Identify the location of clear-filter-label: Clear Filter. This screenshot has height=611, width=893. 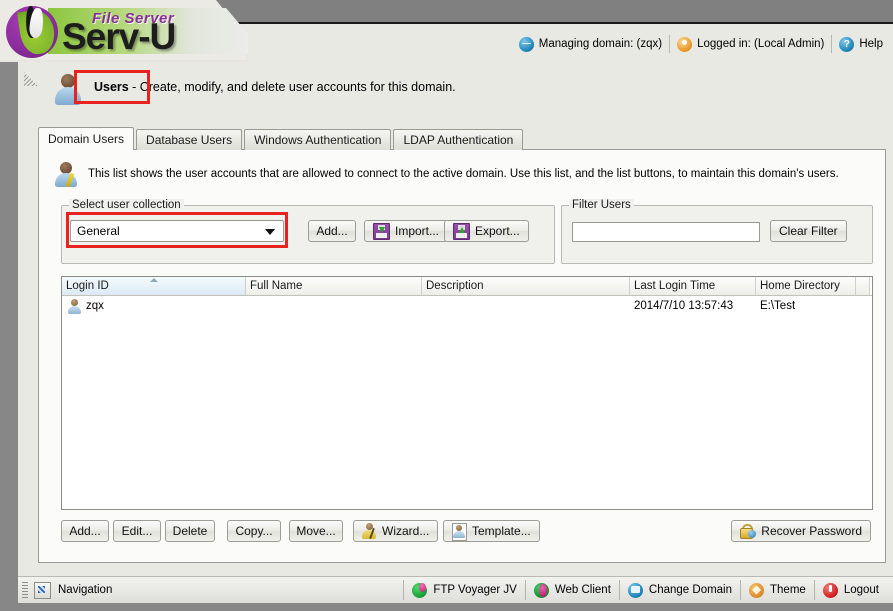
(808, 231).